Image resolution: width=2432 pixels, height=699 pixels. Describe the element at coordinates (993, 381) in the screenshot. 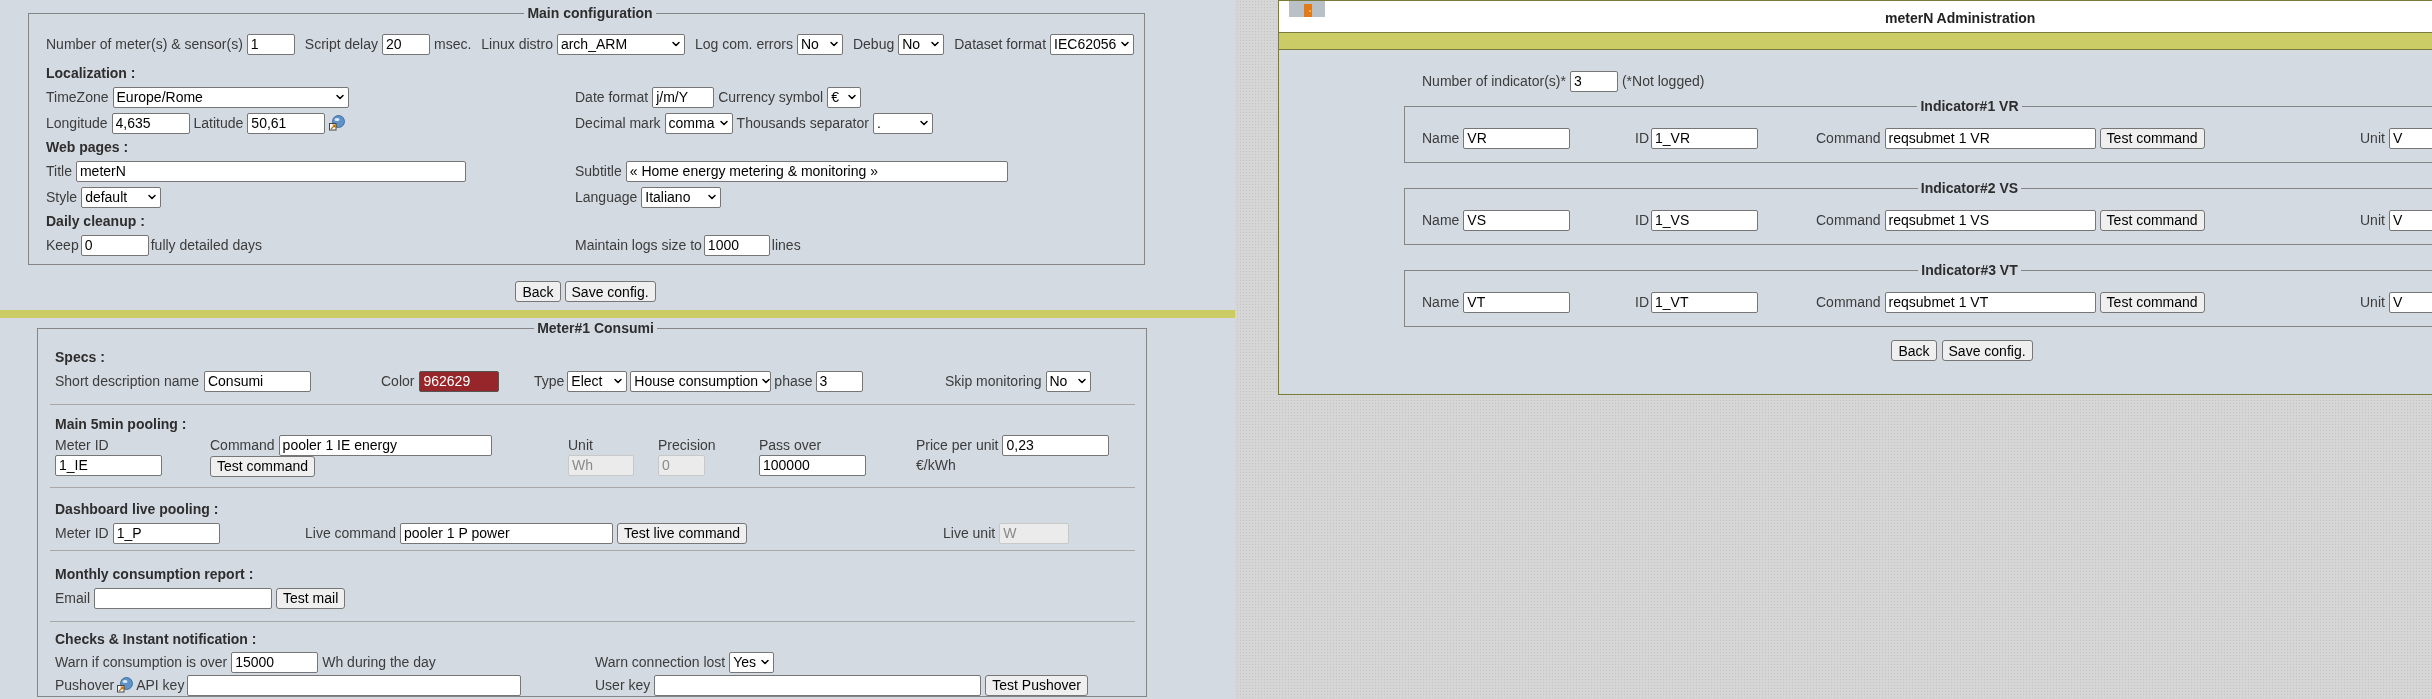

I see `field-label: Skip monitoring` at that location.